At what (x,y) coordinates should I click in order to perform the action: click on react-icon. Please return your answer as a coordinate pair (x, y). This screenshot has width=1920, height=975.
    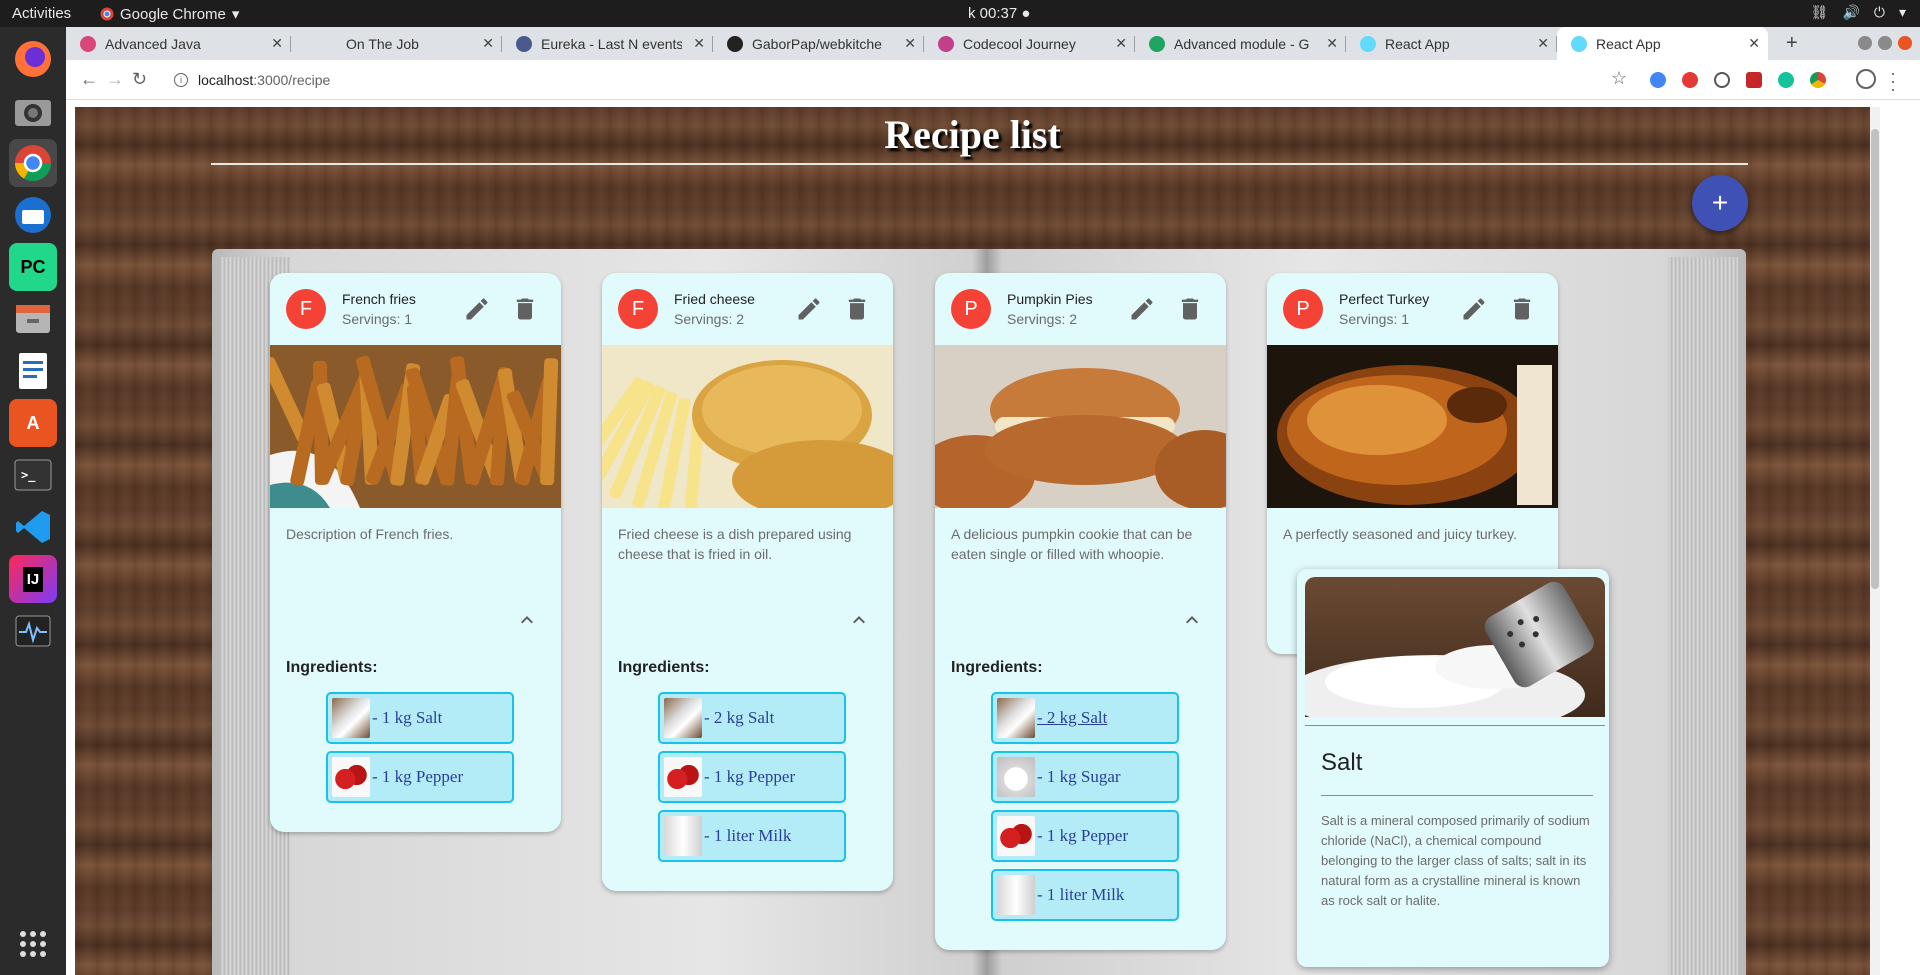
    Looking at the image, I should click on (1579, 43).